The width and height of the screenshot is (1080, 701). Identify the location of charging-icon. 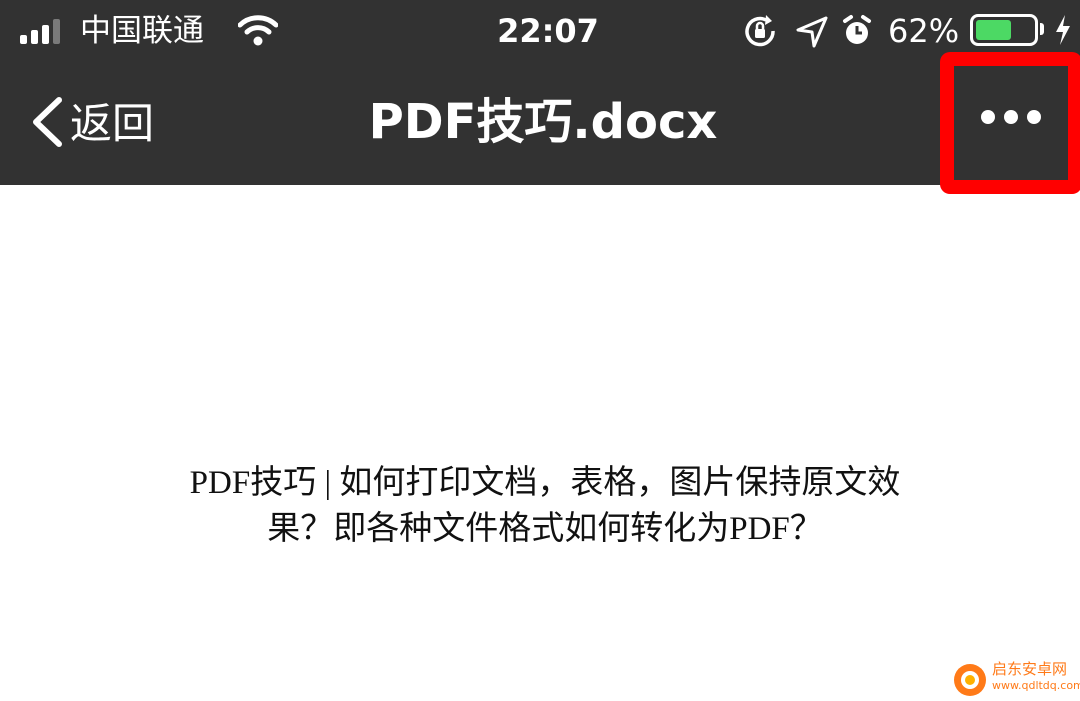
(1063, 32).